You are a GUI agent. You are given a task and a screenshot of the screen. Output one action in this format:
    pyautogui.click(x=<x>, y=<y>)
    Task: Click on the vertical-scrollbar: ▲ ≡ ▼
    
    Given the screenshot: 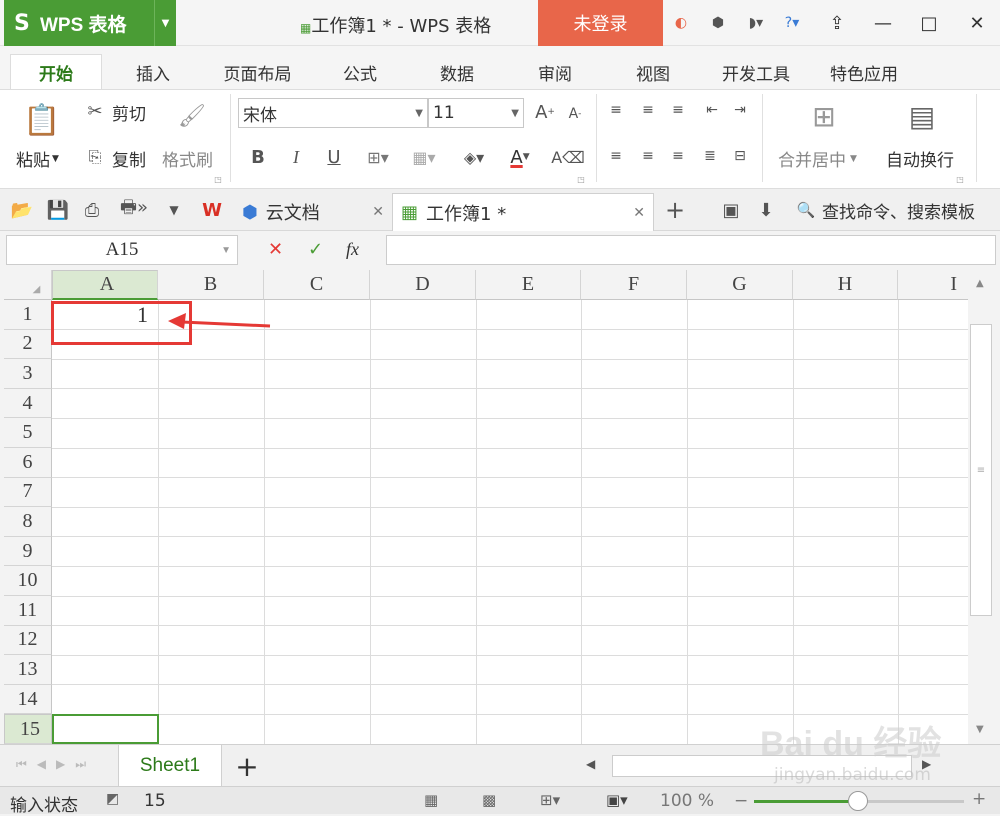 What is the action you would take?
    pyautogui.click(x=982, y=507)
    